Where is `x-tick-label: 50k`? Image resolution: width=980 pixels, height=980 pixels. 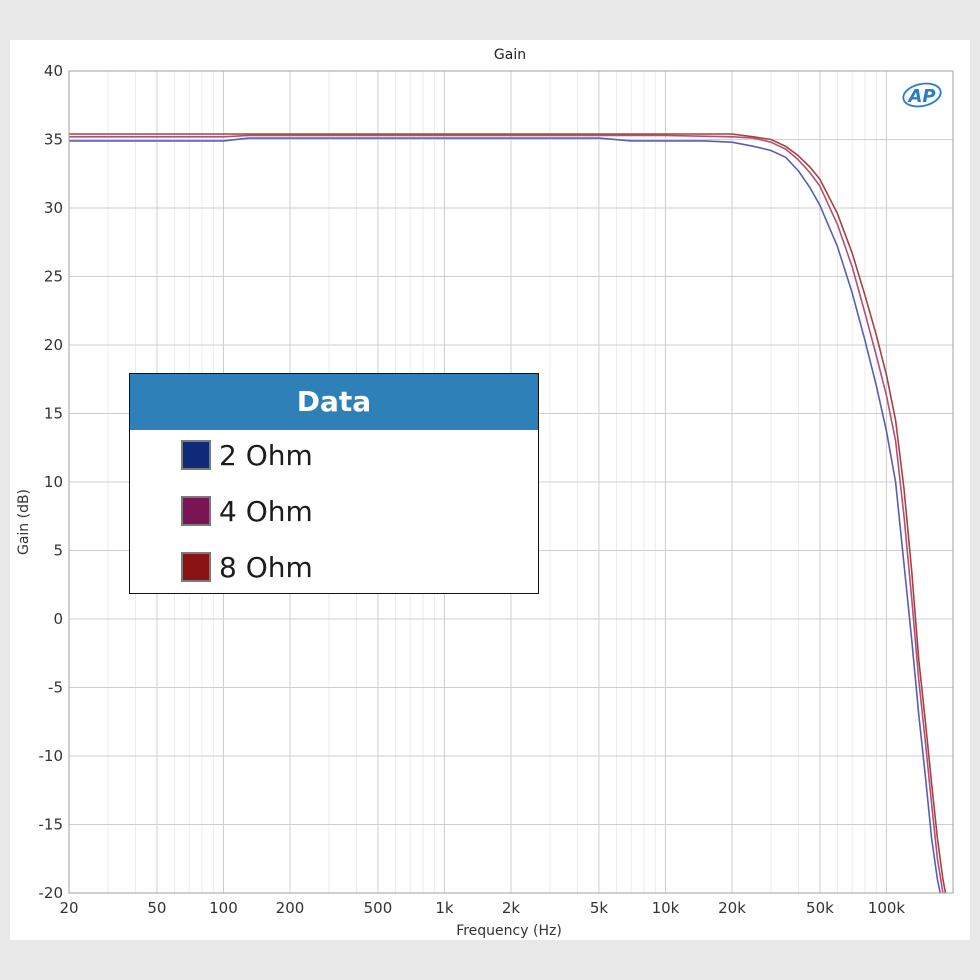
x-tick-label: 50k is located at coordinates (820, 908).